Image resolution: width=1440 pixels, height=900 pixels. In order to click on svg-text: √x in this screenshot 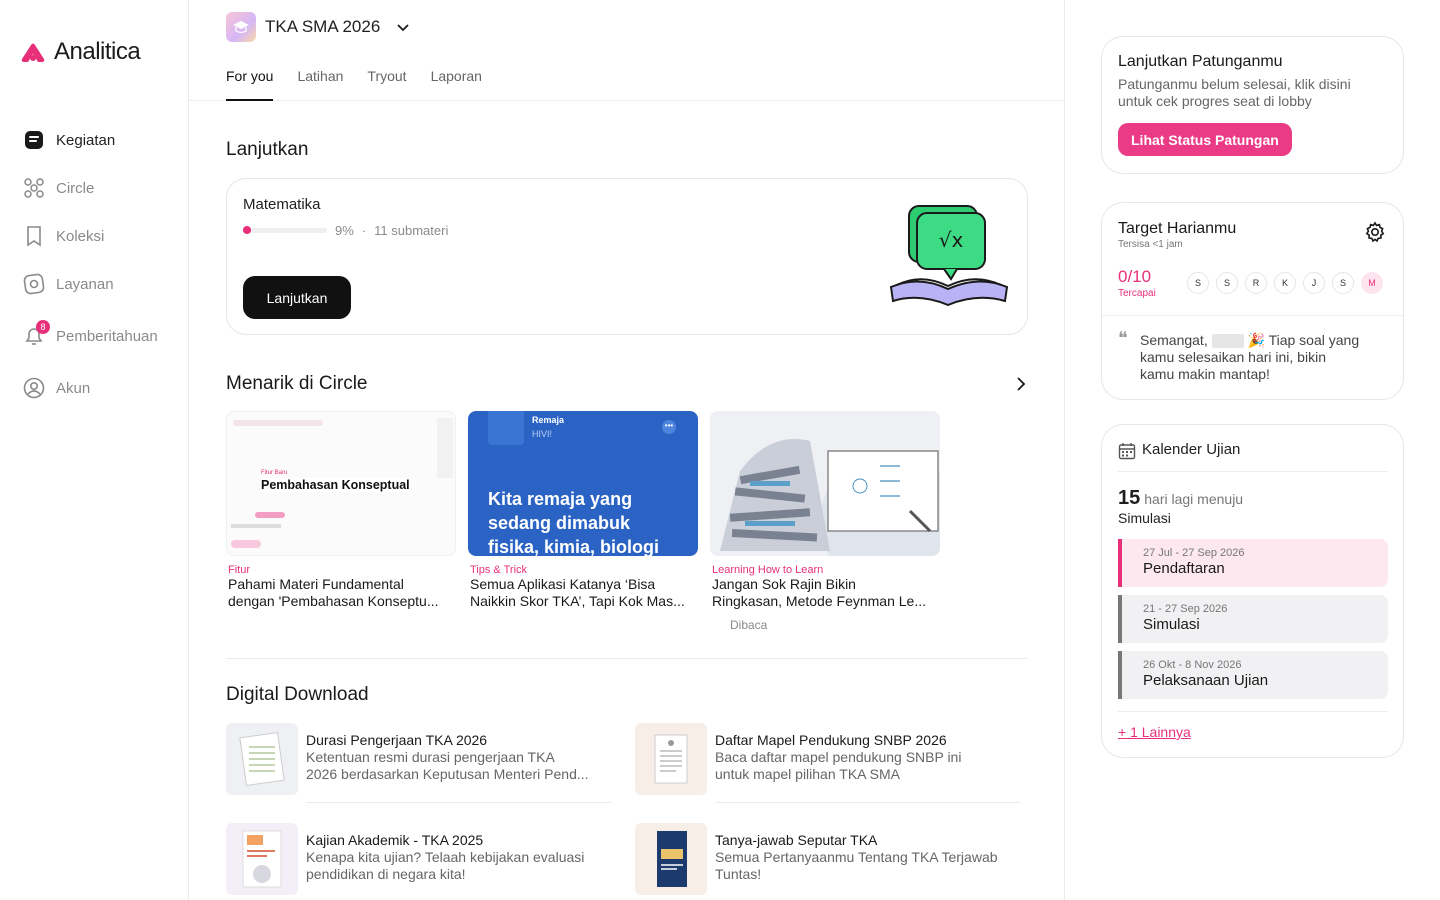, I will do `click(951, 240)`.